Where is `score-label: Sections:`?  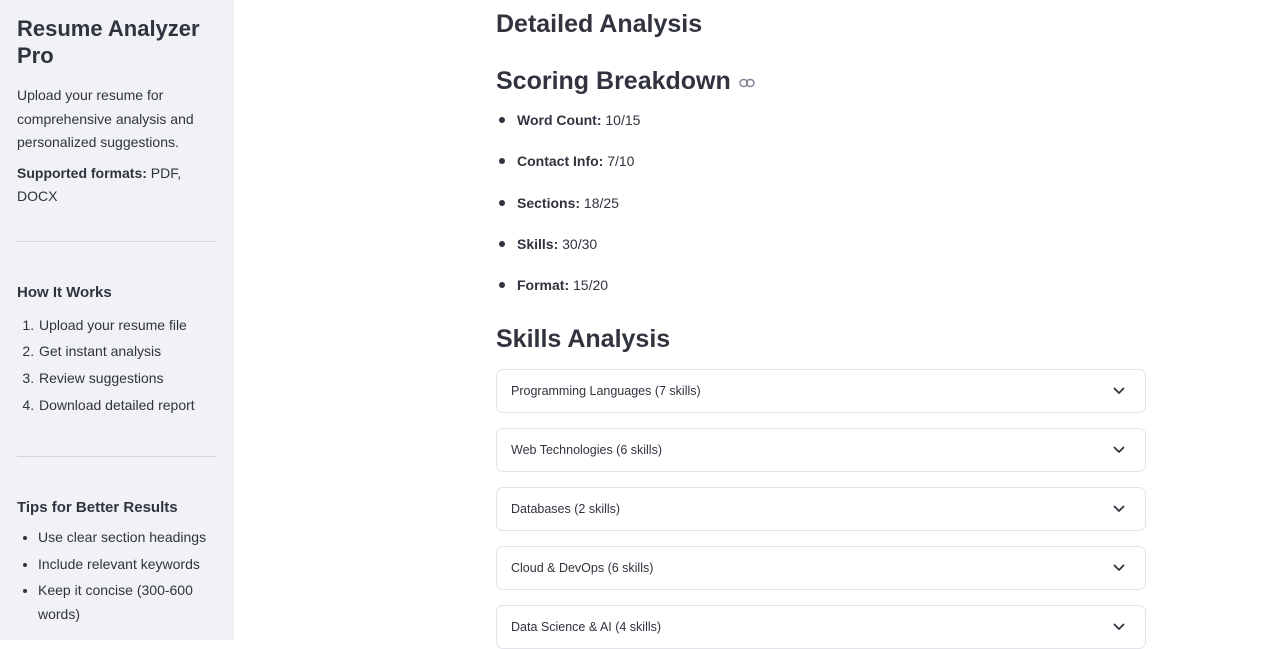 score-label: Sections: is located at coordinates (549, 202).